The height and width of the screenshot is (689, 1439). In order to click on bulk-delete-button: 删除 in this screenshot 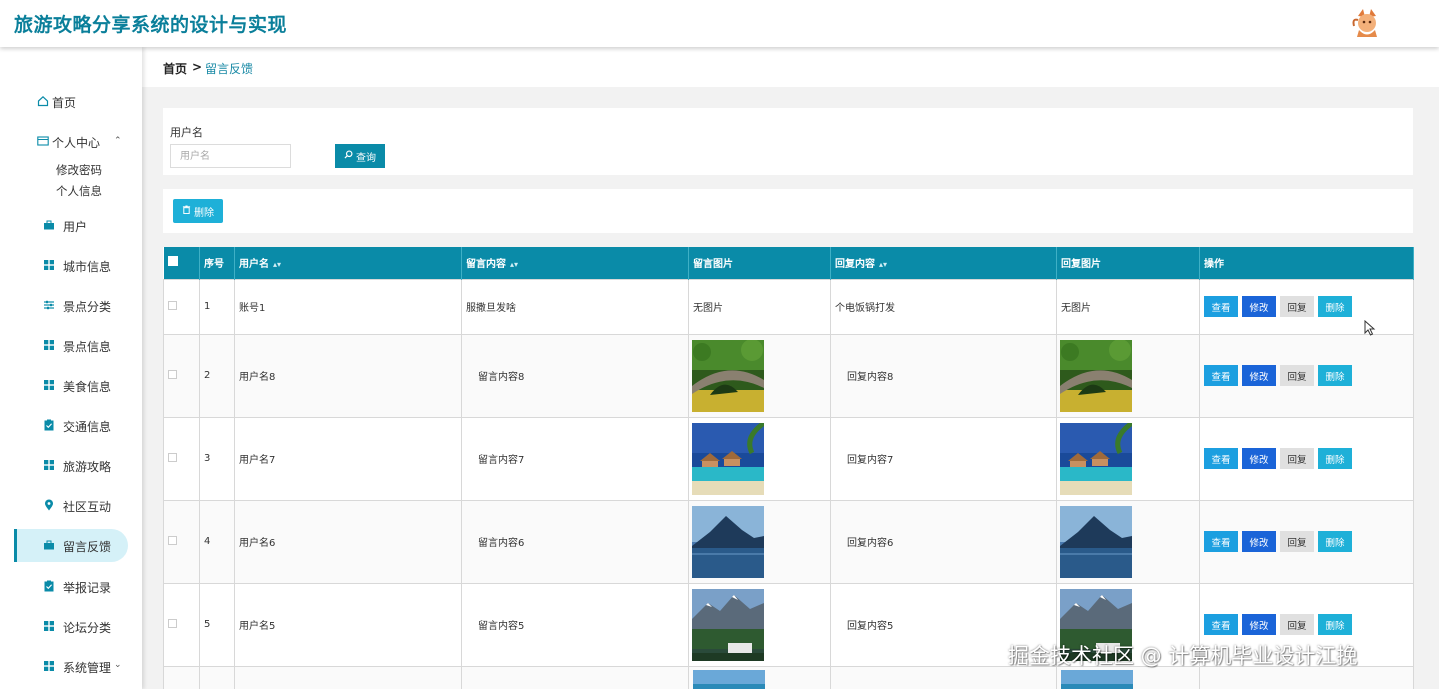, I will do `click(198, 211)`.